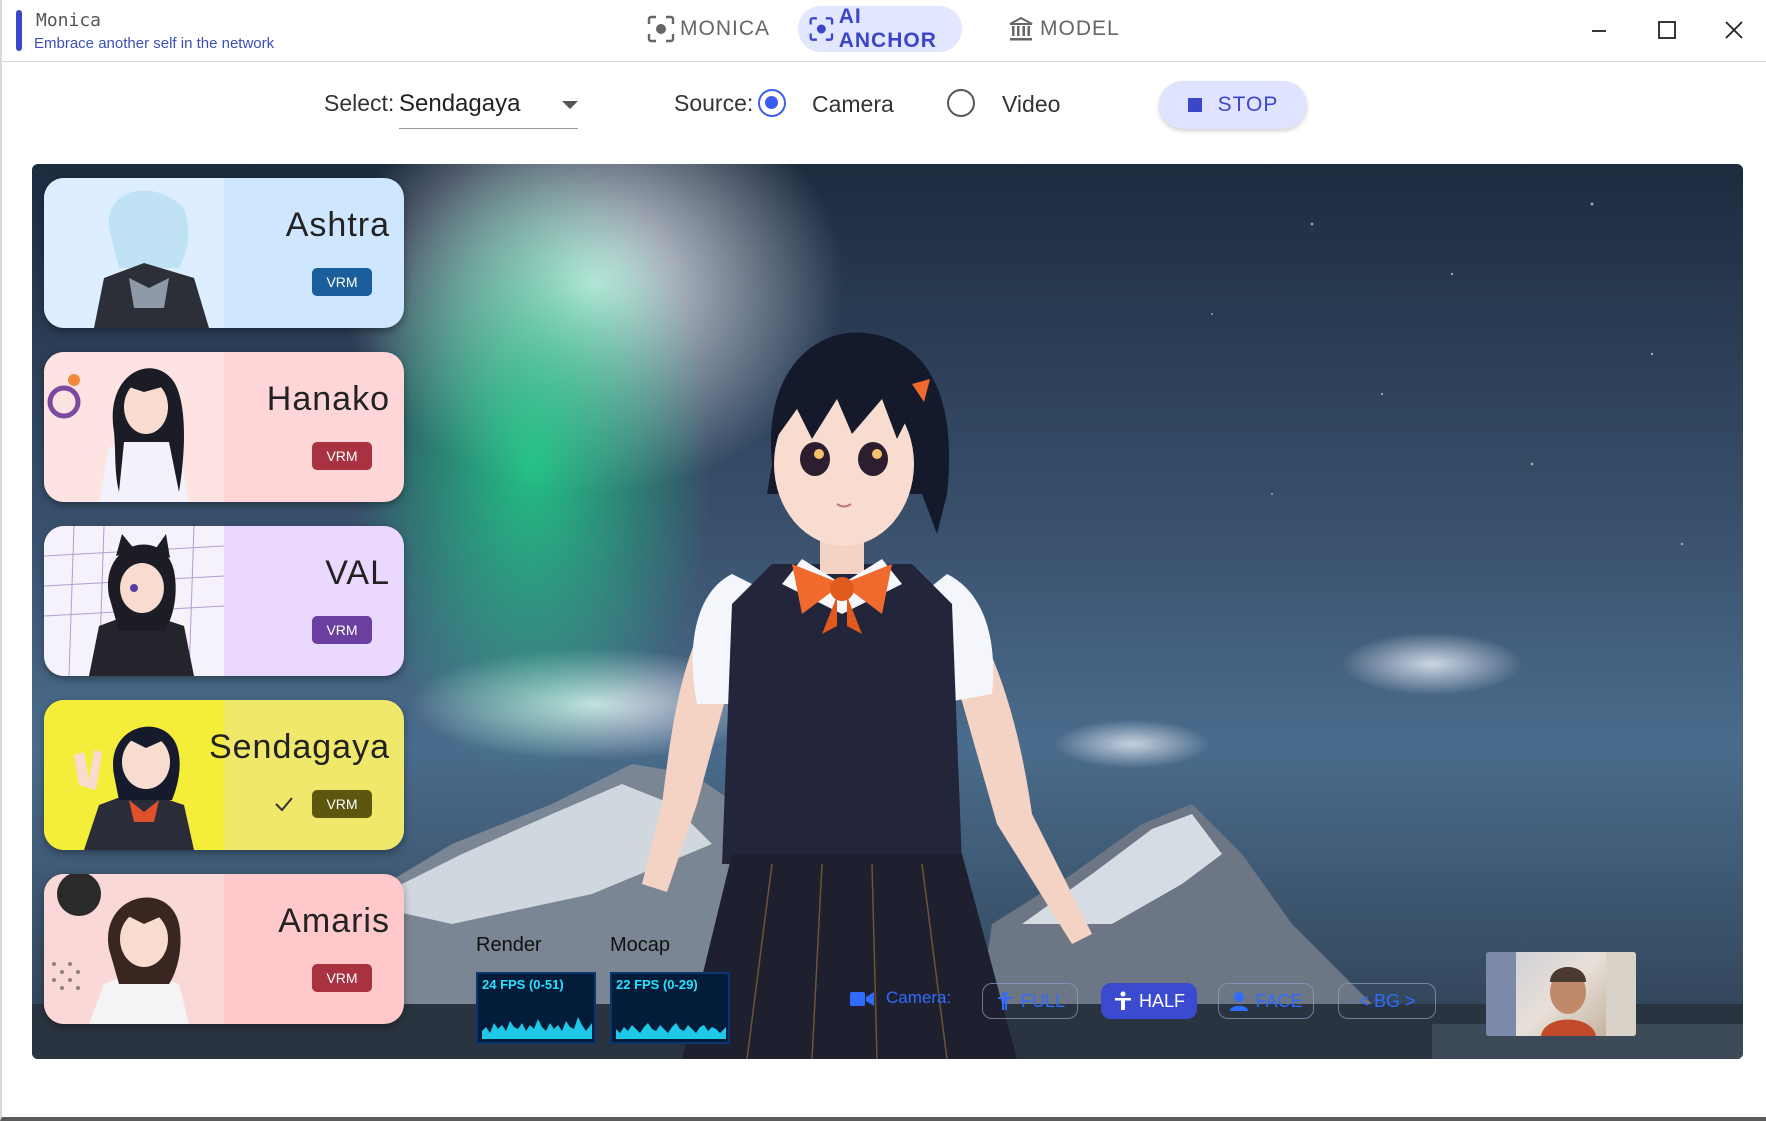 This screenshot has width=1766, height=1121. I want to click on tab-ai-anchor: AI ANCHOR, so click(880, 28).